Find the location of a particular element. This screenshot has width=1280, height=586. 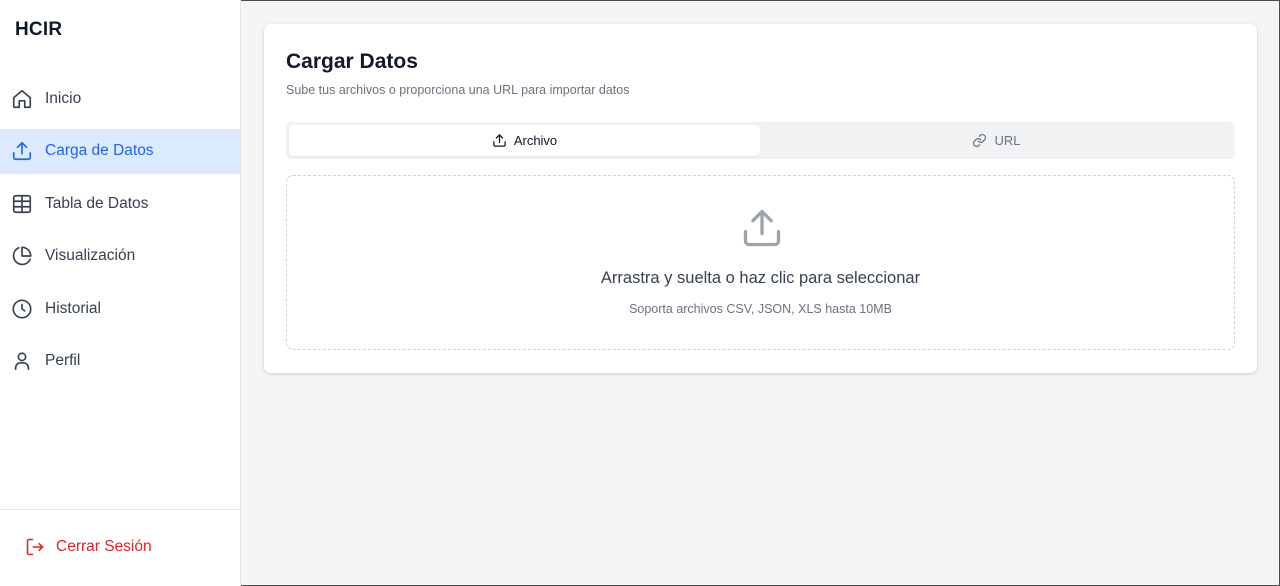

home-icon is located at coordinates (22, 99).